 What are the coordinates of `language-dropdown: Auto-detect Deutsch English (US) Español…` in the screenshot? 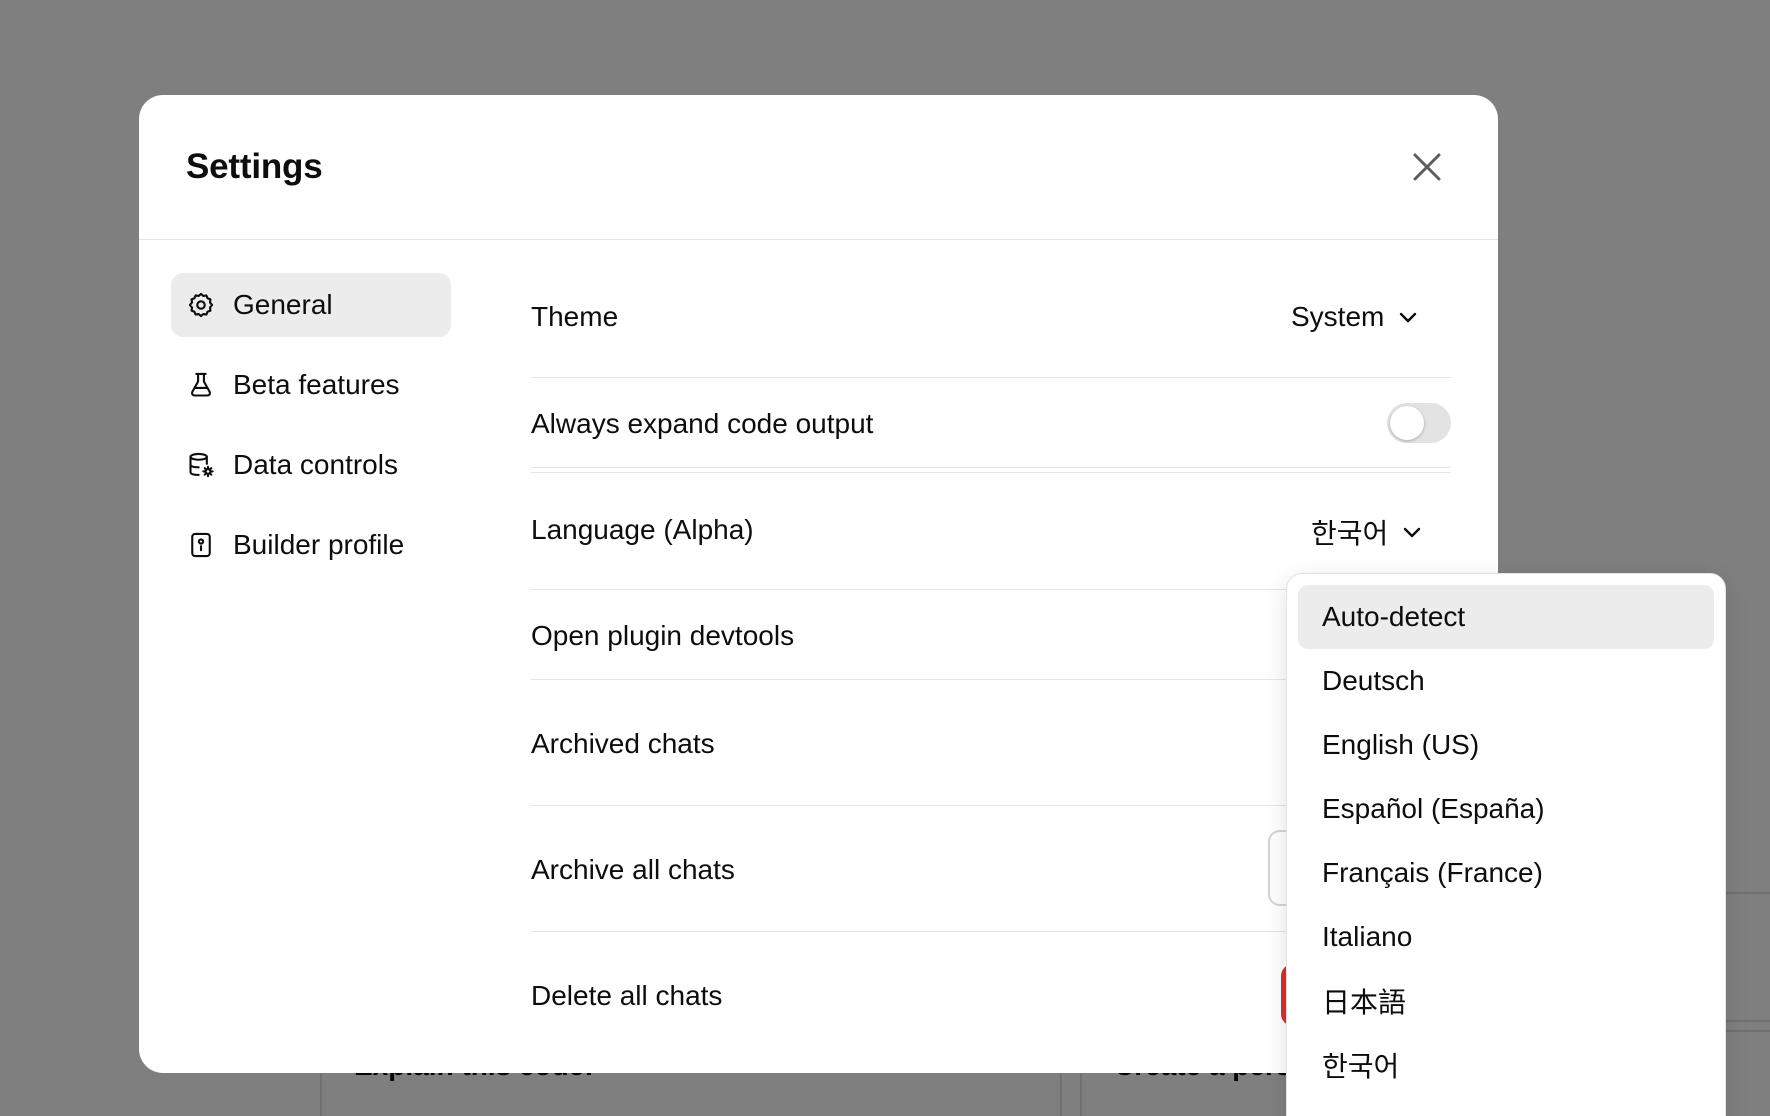 It's located at (1506, 844).